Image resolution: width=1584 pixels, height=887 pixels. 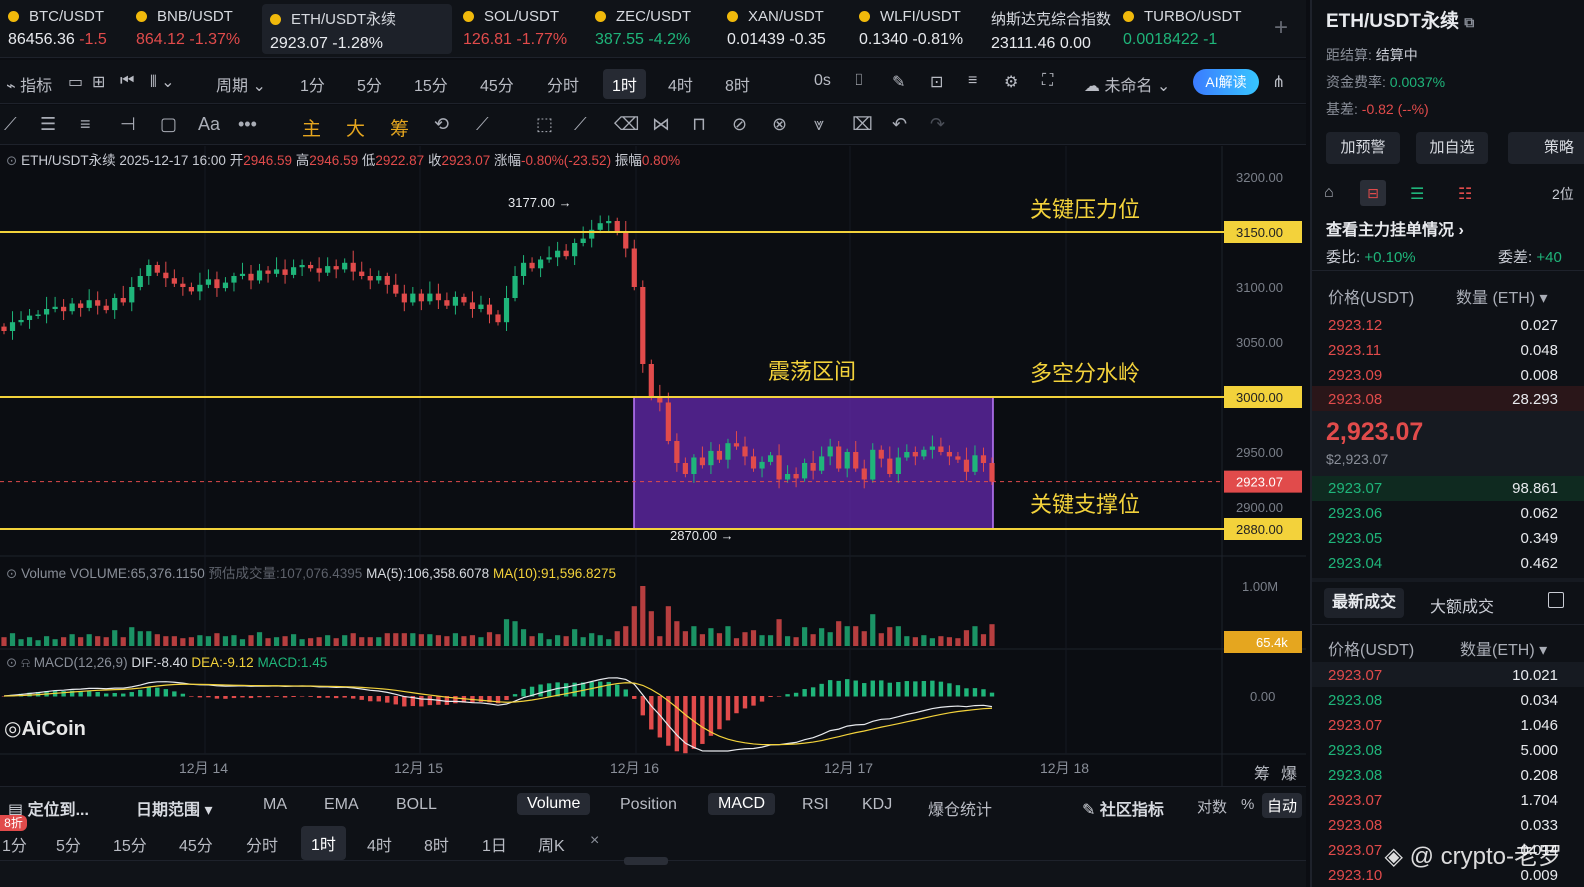 What do you see at coordinates (1556, 600) in the screenshot?
I see `filter-checkbox` at bounding box center [1556, 600].